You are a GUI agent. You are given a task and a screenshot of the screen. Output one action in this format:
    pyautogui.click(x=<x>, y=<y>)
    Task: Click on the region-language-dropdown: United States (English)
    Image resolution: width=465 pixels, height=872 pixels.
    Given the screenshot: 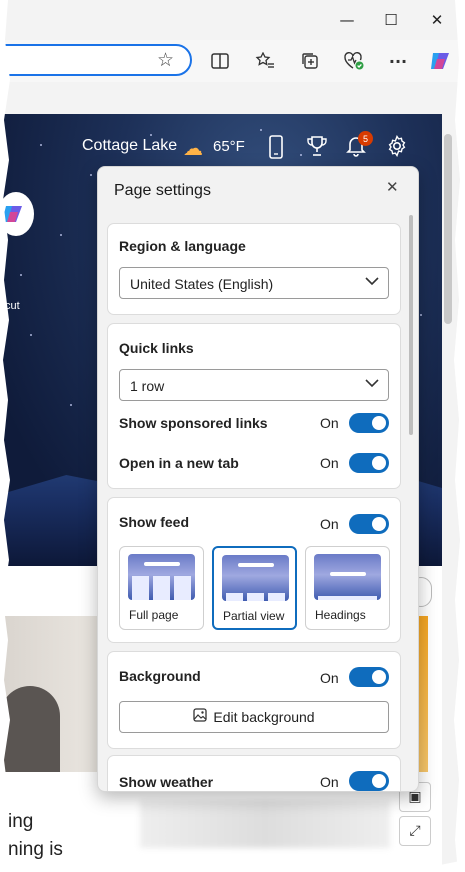 What is the action you would take?
    pyautogui.click(x=254, y=283)
    